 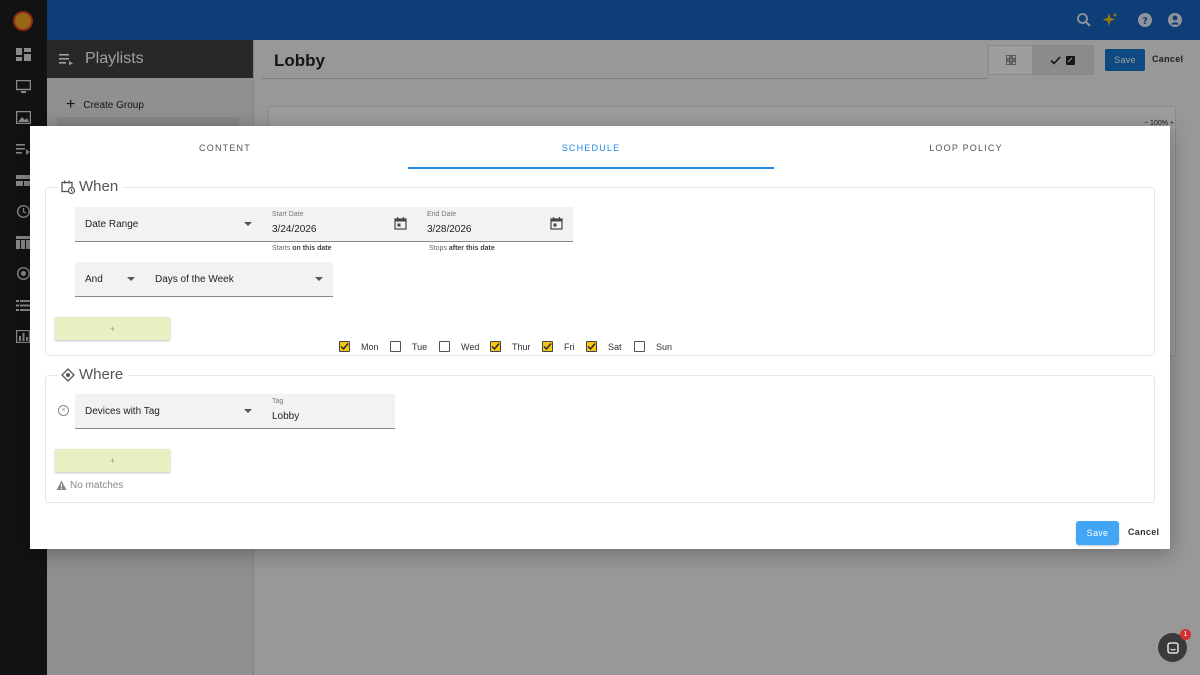 What do you see at coordinates (282, 248) in the screenshot?
I see `start-hint-prefix: Starts` at bounding box center [282, 248].